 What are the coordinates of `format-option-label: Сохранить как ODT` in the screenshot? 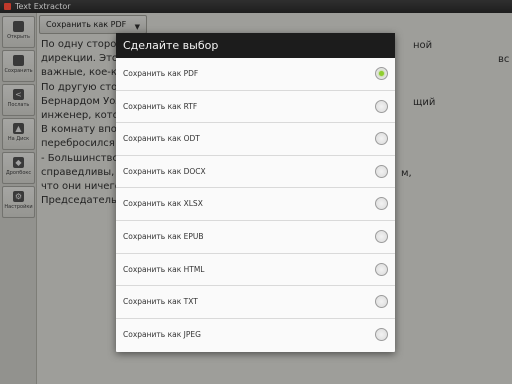 It's located at (161, 139).